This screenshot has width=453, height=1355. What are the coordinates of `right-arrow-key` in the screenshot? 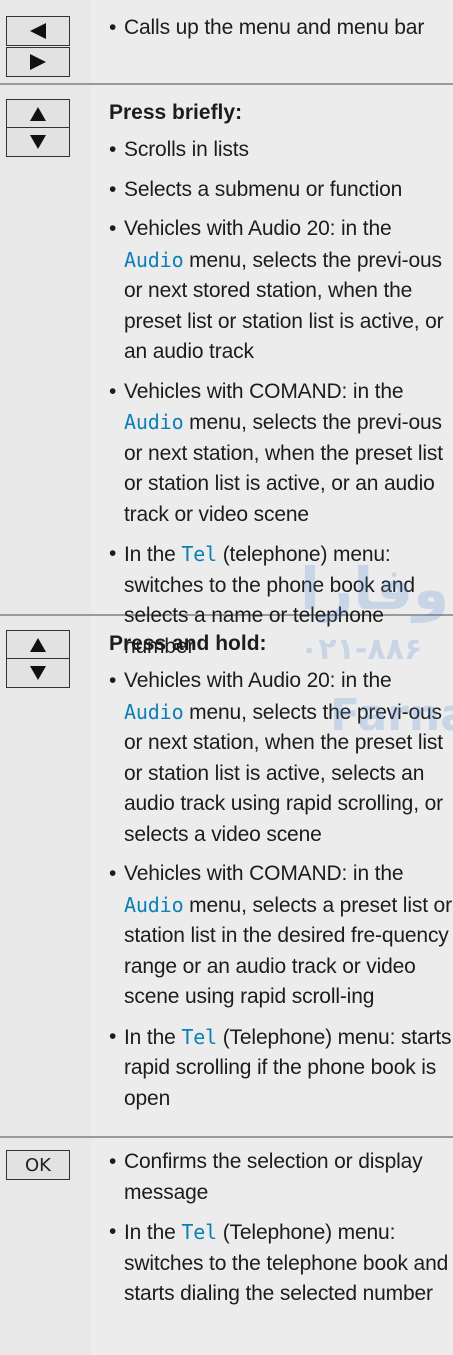 It's located at (38, 62).